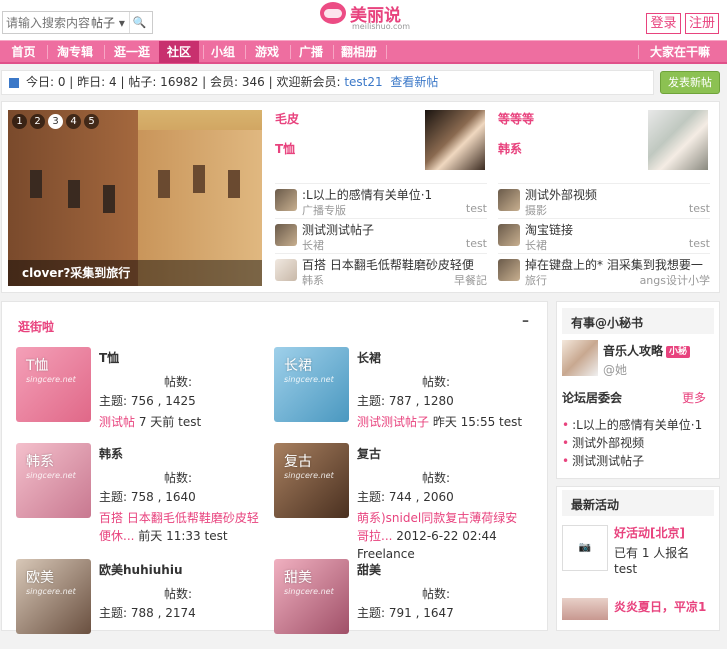 Image resolution: width=727 pixels, height=649 pixels. I want to click on new-post-button: 发表新帖, so click(690, 82).